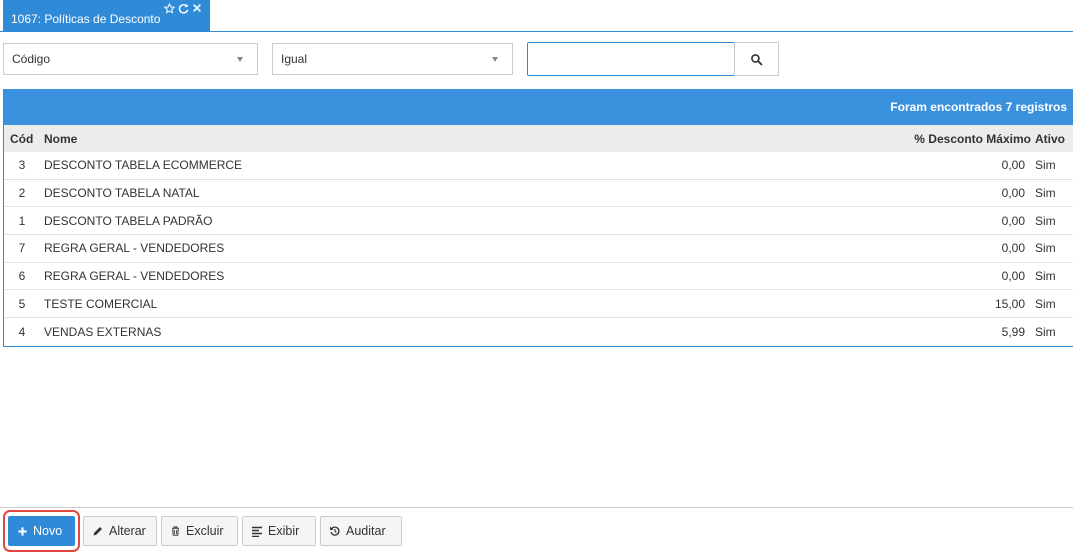 The width and height of the screenshot is (1073, 554). I want to click on cell-nome: DESCONTO TABELA ECOMMERCE, so click(143, 165).